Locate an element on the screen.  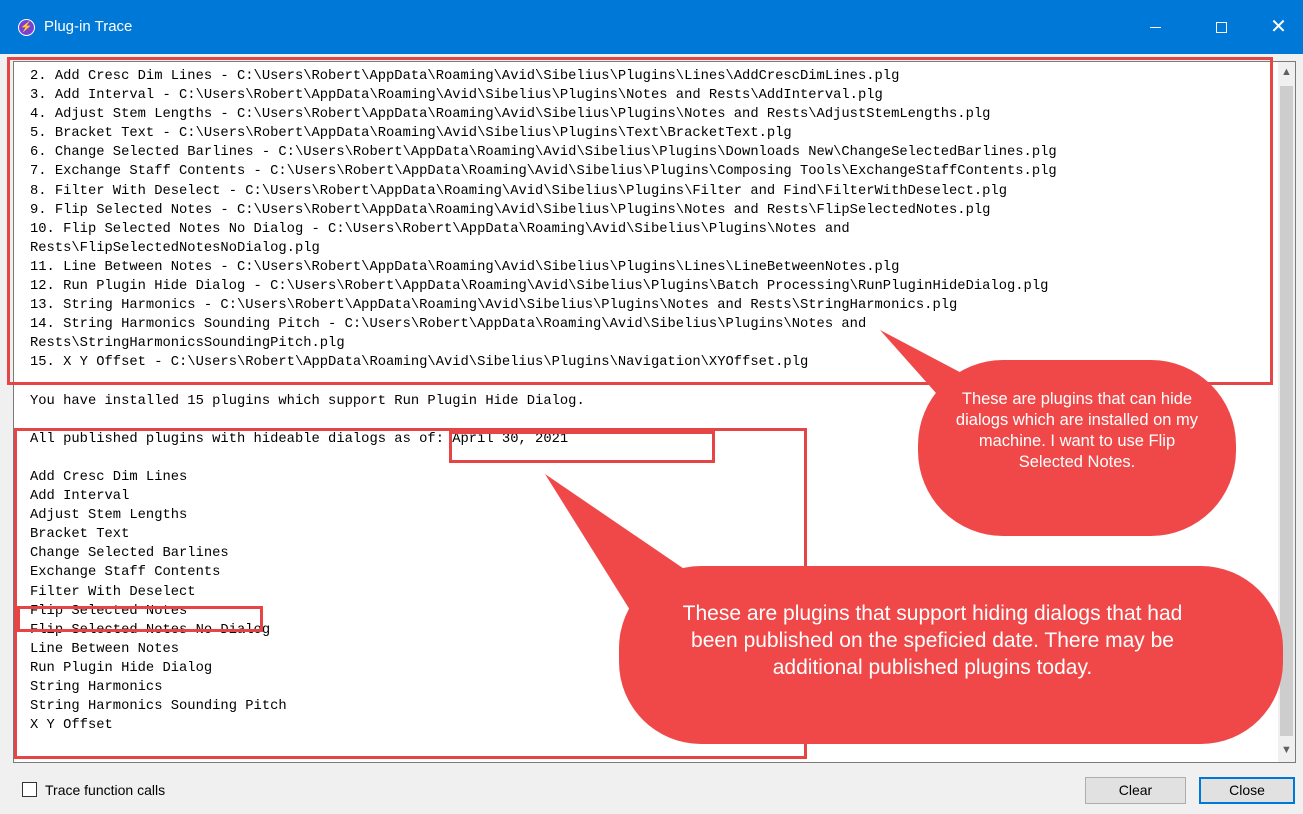
trace-function-calls-label: Trace function calls is located at coordinates (105, 790).